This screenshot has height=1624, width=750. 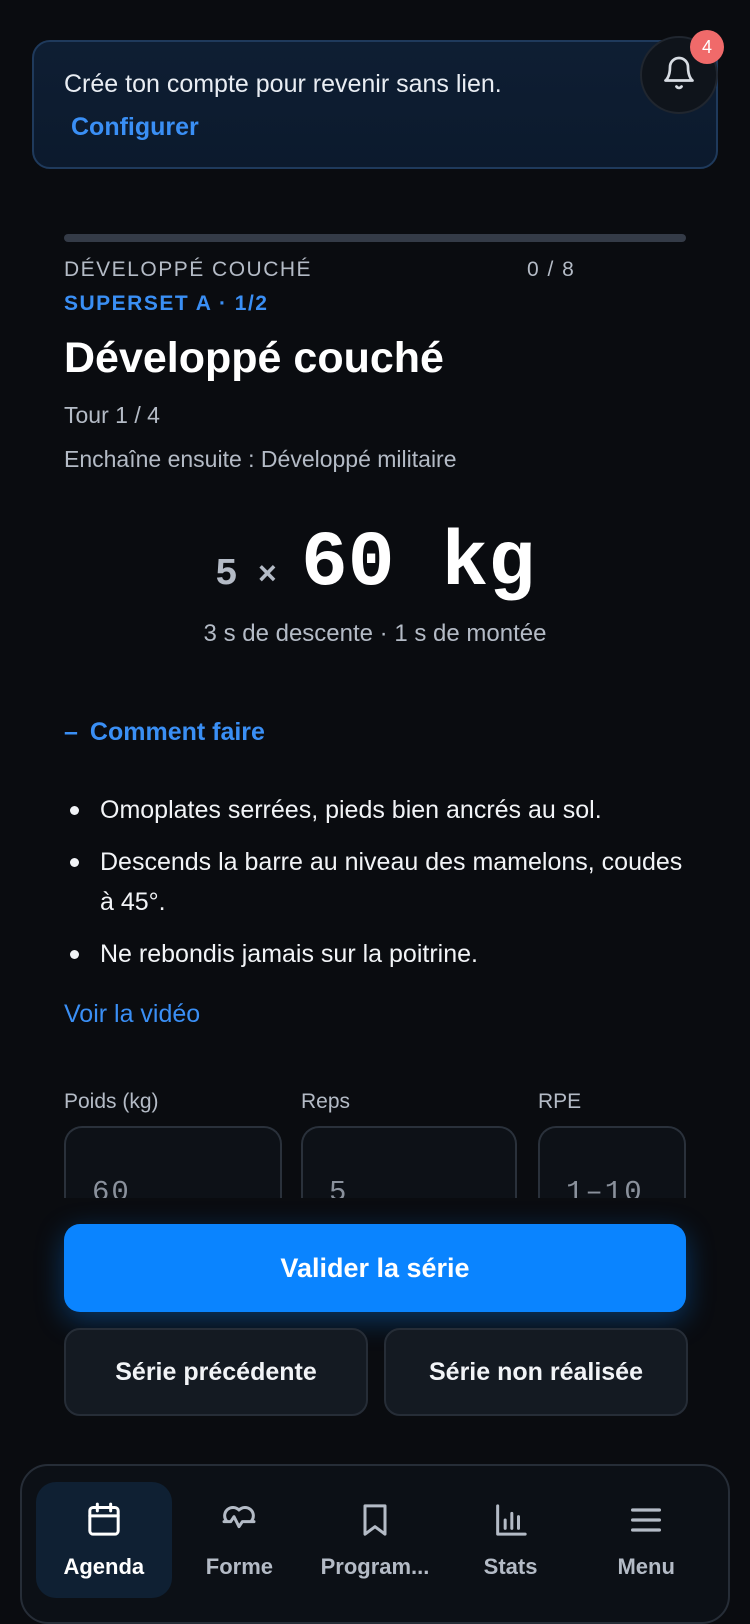 What do you see at coordinates (707, 47) in the screenshot?
I see `notification-badge: 4` at bounding box center [707, 47].